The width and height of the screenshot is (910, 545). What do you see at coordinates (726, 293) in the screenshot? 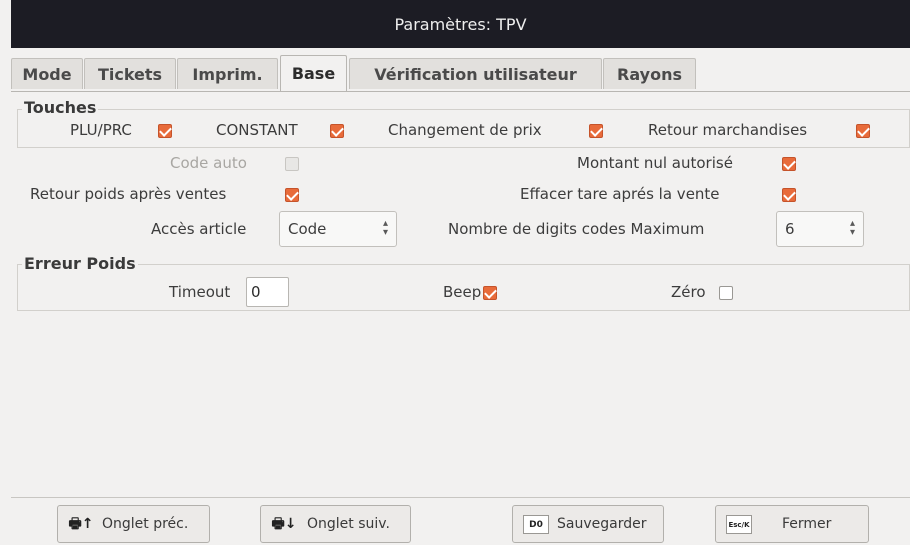
I see `zero-checkbox` at bounding box center [726, 293].